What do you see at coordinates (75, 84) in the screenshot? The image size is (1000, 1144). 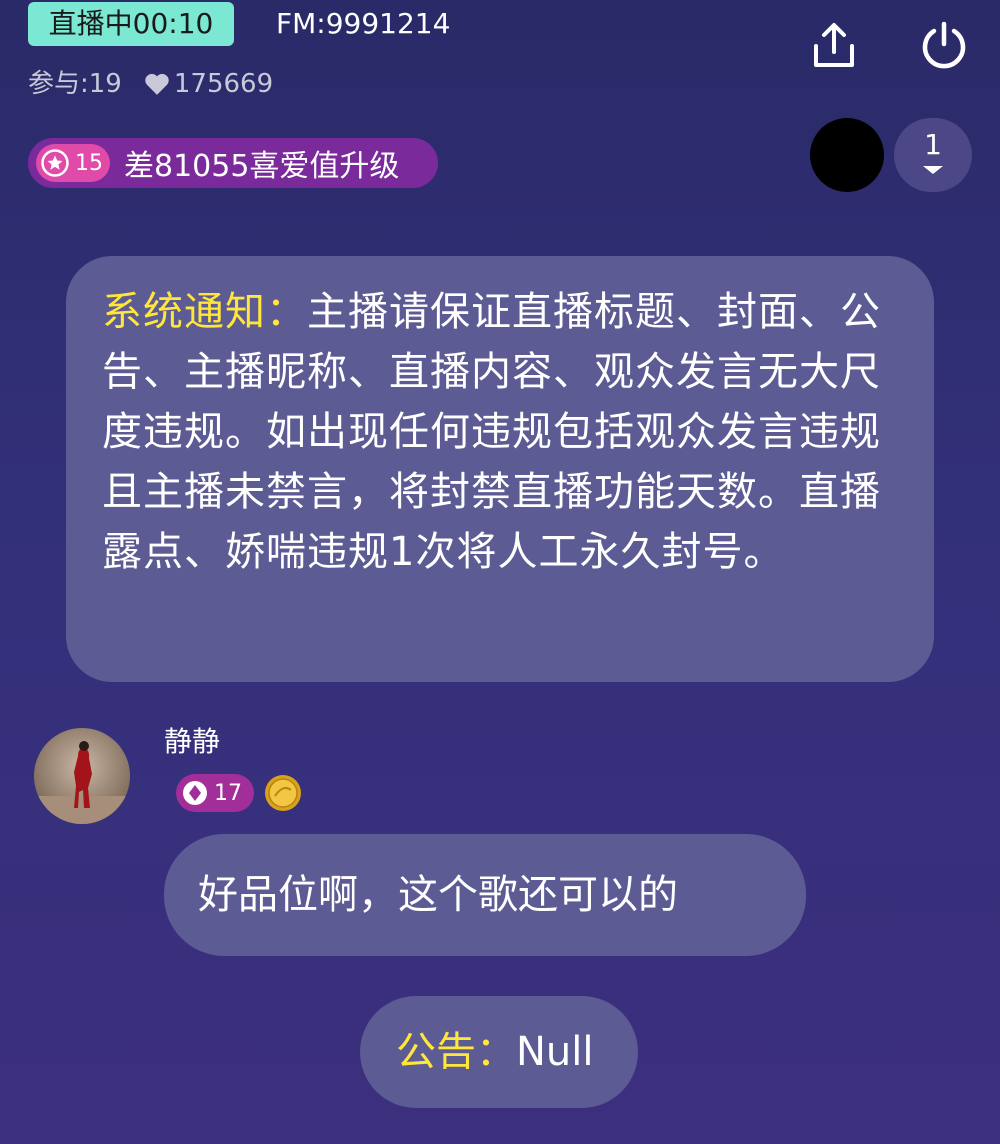 I see `participants-count: 参与:19` at bounding box center [75, 84].